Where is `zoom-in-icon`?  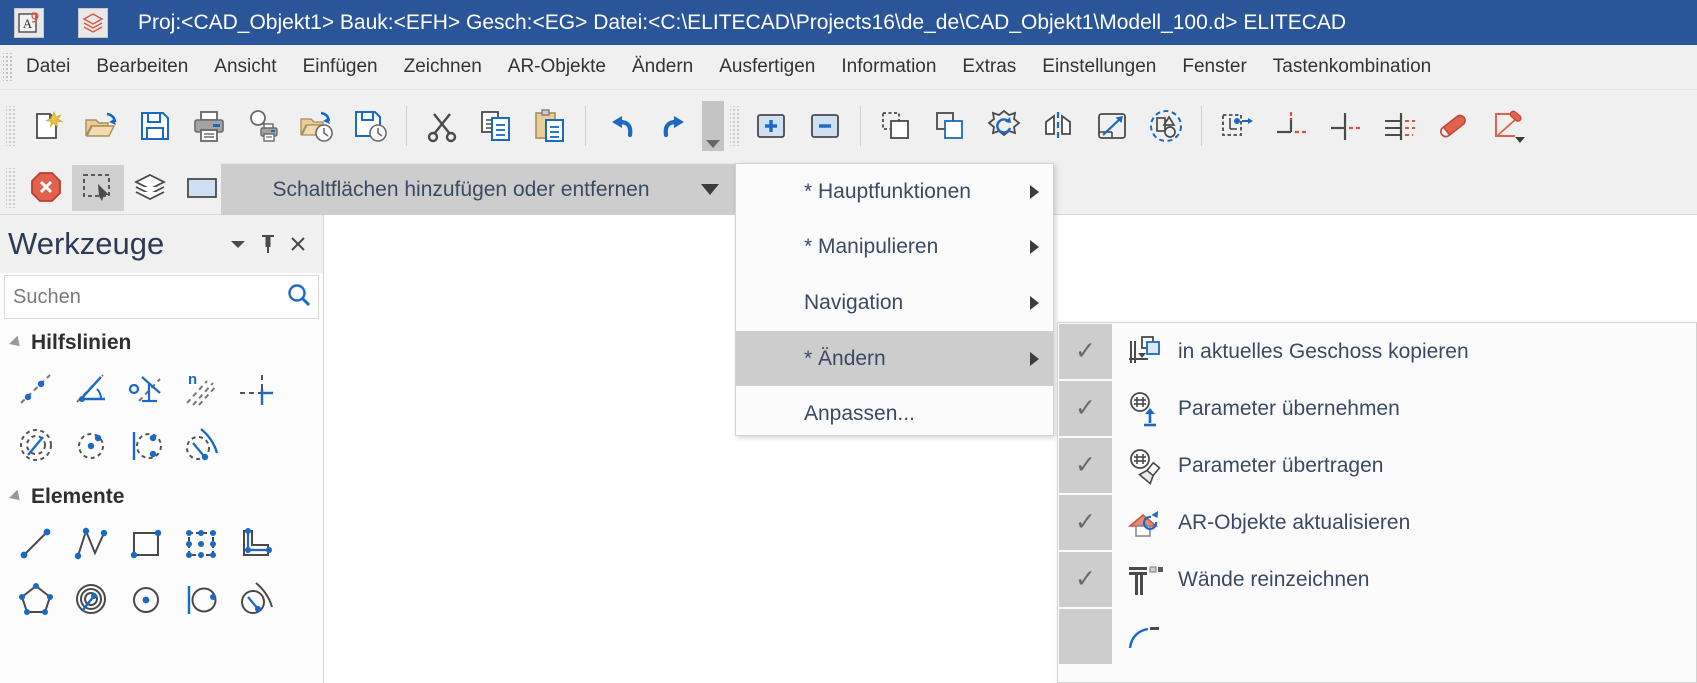 zoom-in-icon is located at coordinates (771, 126).